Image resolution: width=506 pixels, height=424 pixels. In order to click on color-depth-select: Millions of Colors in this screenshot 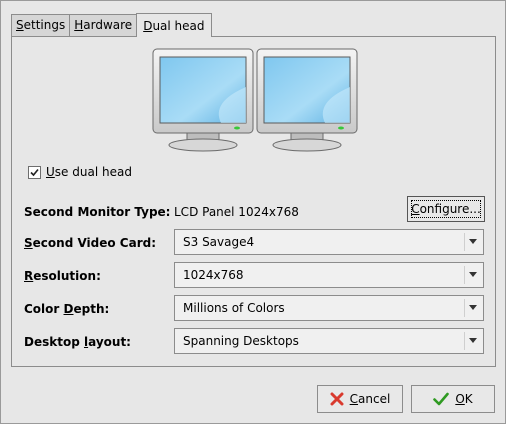, I will do `click(329, 308)`.